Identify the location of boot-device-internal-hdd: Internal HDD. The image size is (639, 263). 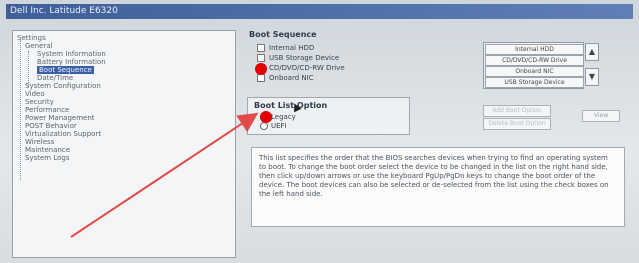
(285, 48).